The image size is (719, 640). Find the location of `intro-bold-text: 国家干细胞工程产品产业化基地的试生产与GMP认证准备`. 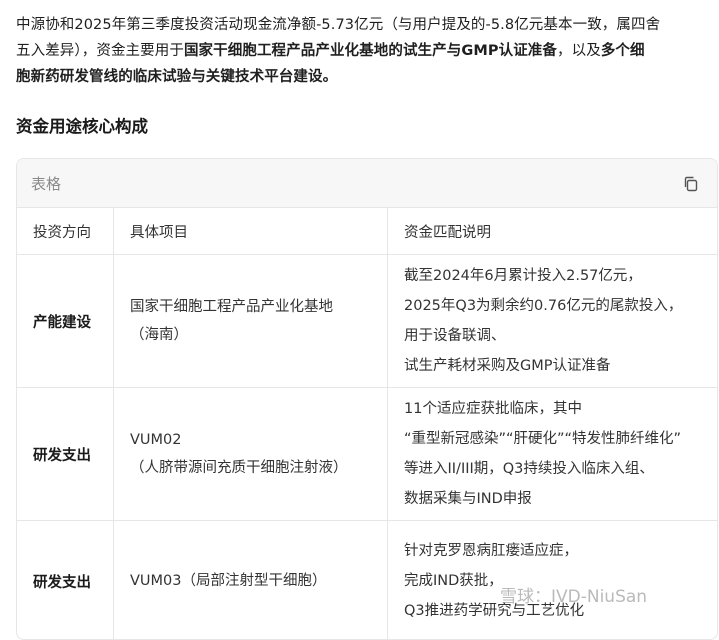

intro-bold-text: 国家干细胞工程产品产业化基地的试生产与GMP认证准备 is located at coordinates (370, 51).